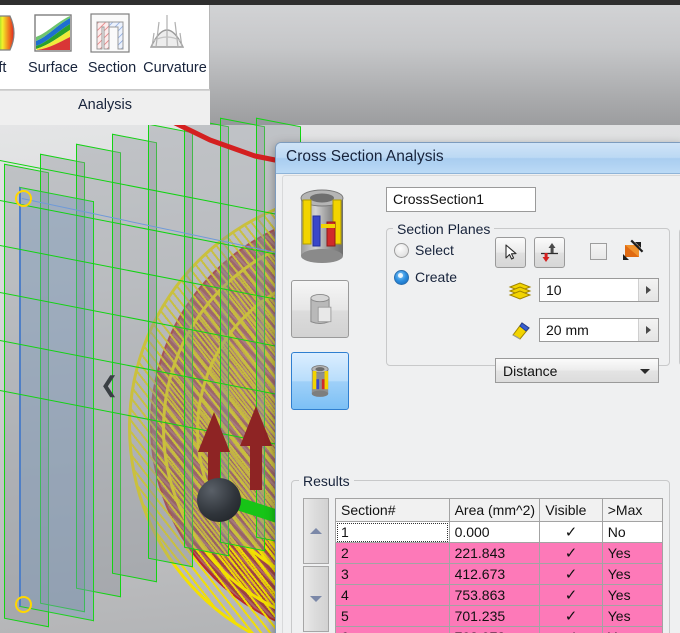  I want to click on quick-section-mode-button, so click(320, 309).